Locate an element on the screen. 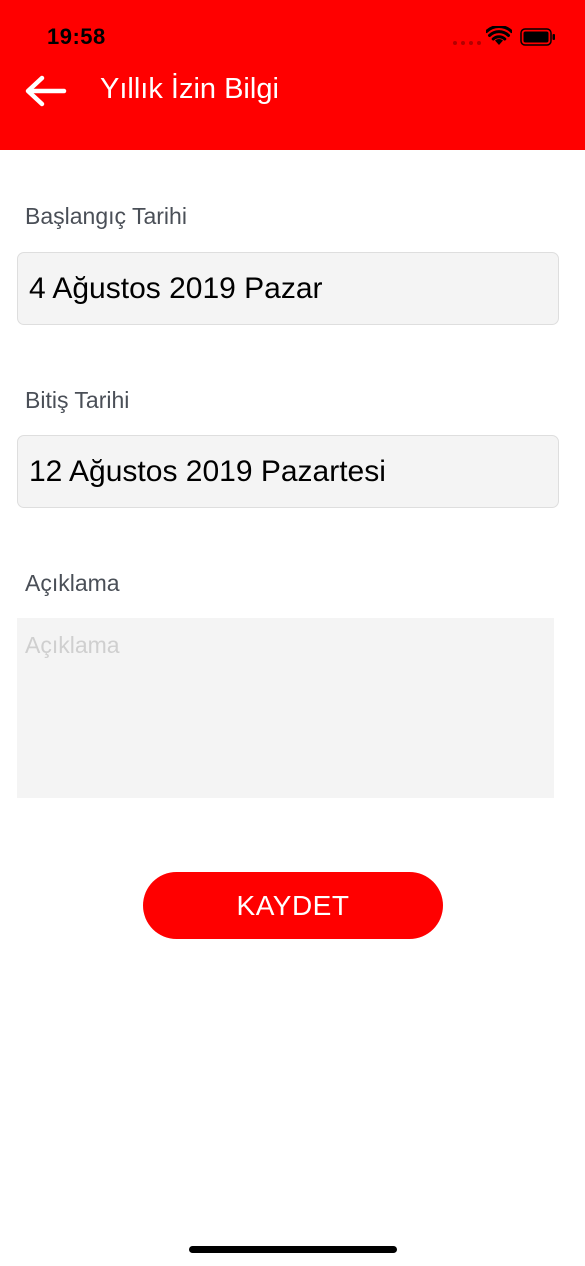  back-button is located at coordinates (46, 92).